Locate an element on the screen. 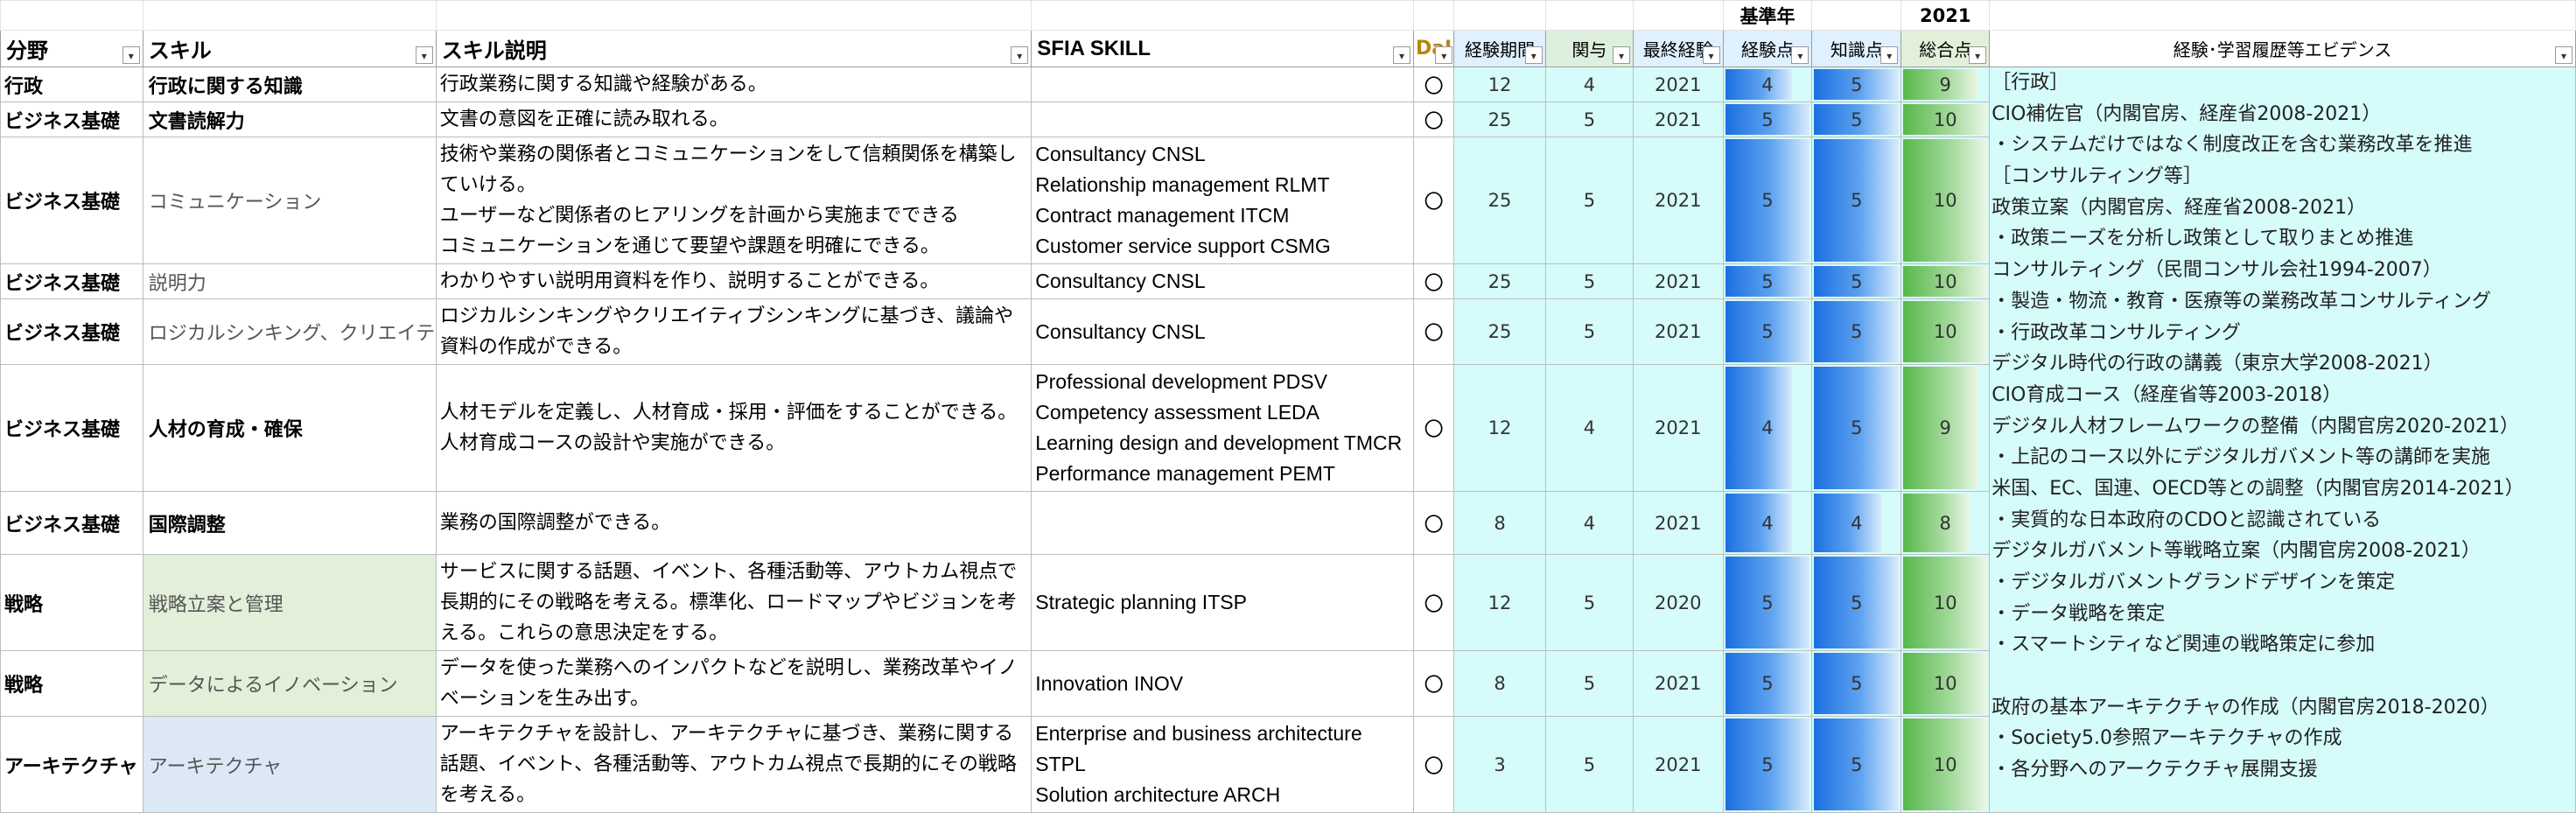  cell-exp-years: 3 is located at coordinates (1499, 764).